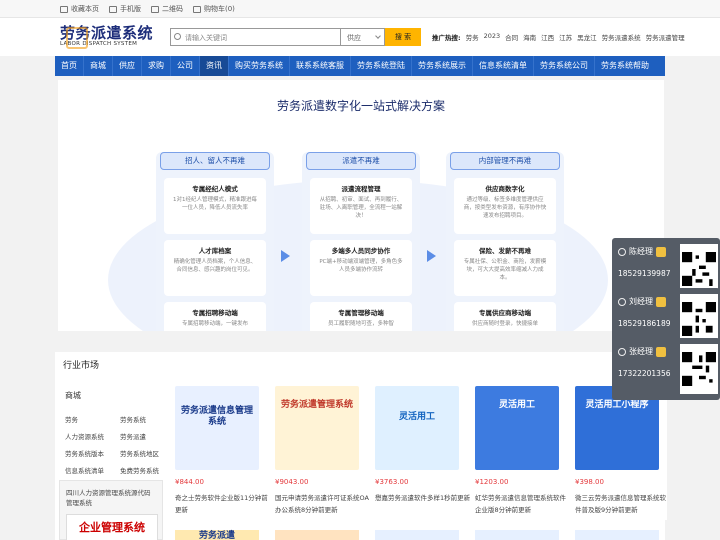  I want to click on nav-contact-service: 联系系统客服, so click(319, 66).